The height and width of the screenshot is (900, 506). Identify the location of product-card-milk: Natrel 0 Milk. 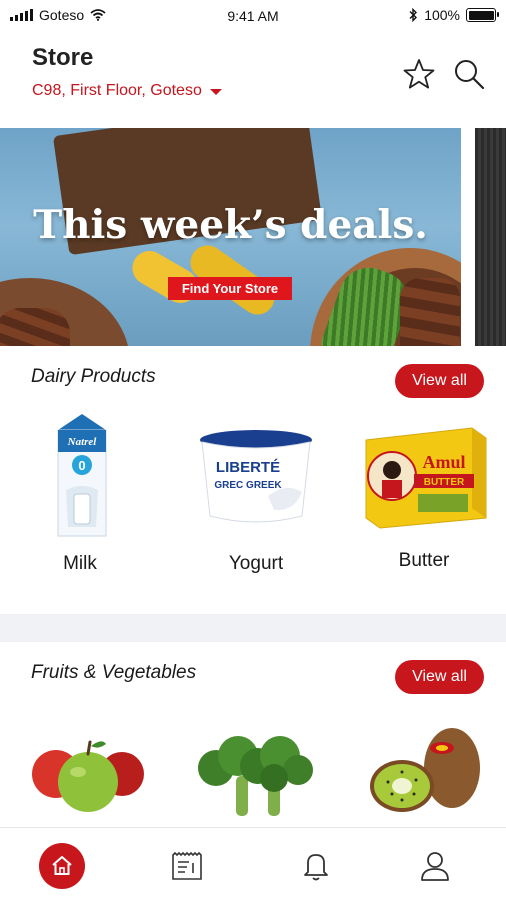
(80, 497).